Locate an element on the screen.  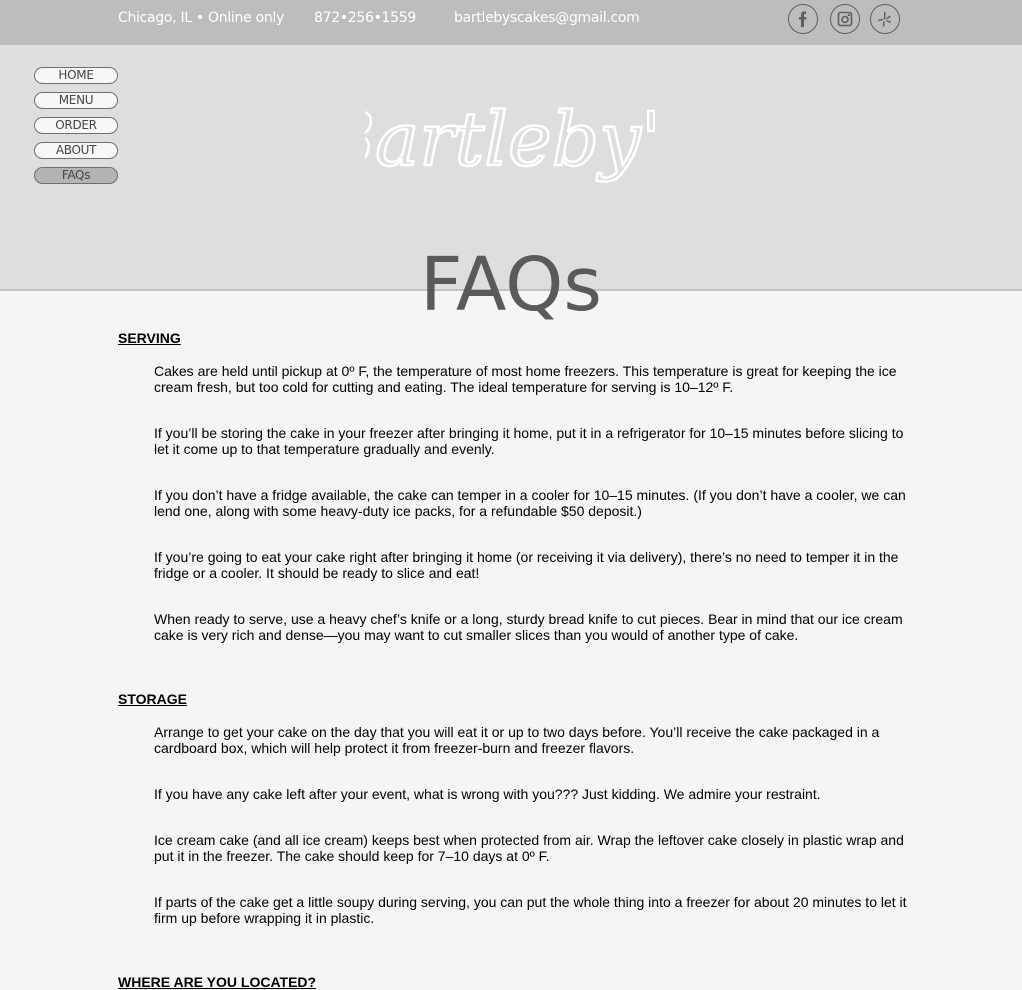
facebook-icon is located at coordinates (803, 19).